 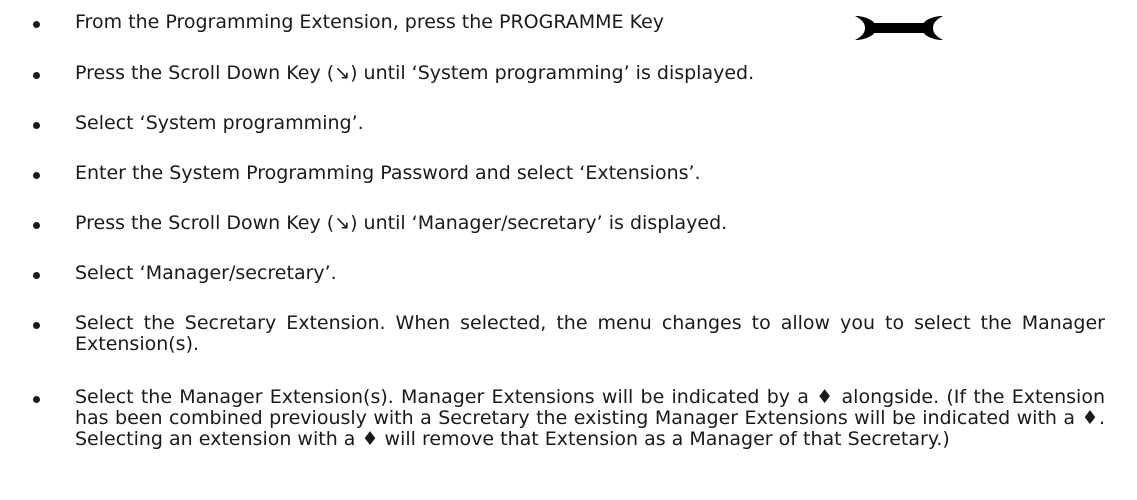 What do you see at coordinates (206, 273) in the screenshot?
I see `step-text: Select ‘Manager/secretary’.` at bounding box center [206, 273].